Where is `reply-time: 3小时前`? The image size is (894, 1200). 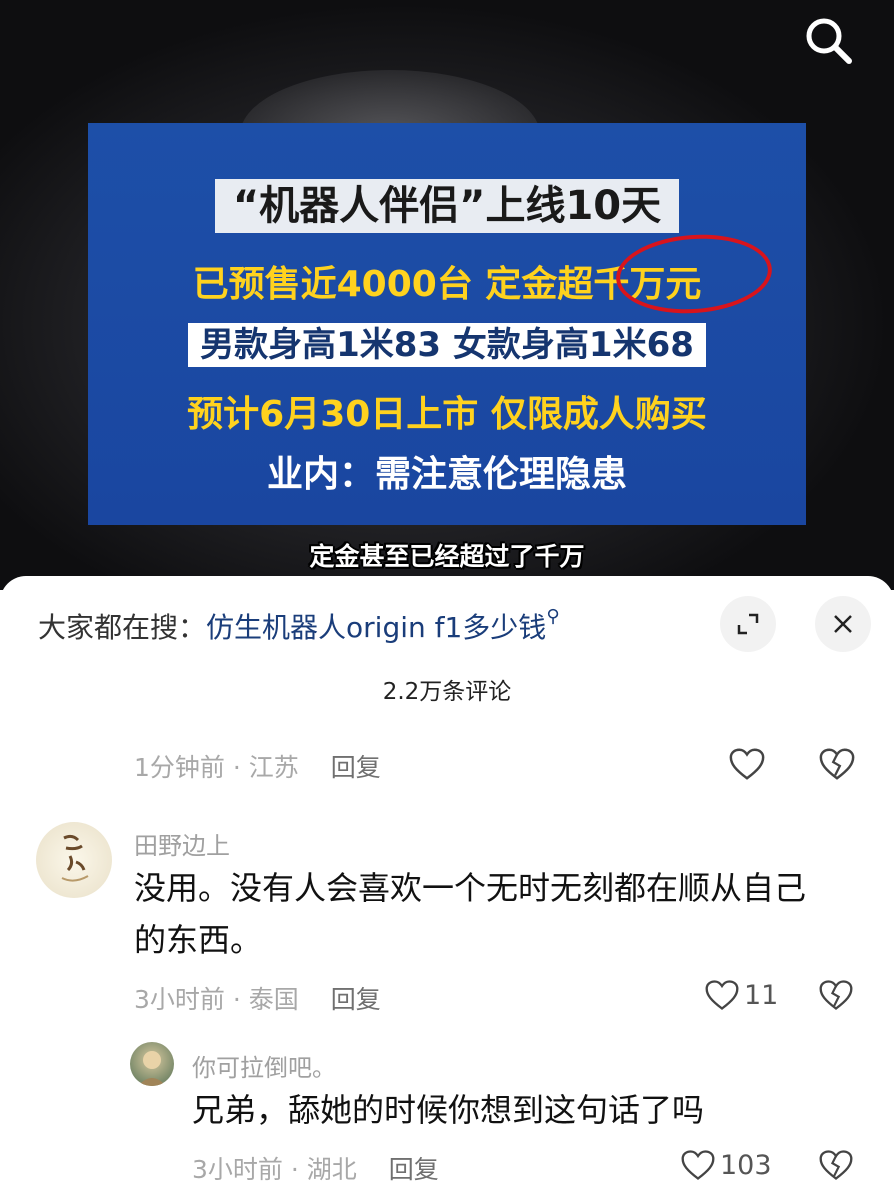 reply-time: 3小时前 is located at coordinates (237, 1169).